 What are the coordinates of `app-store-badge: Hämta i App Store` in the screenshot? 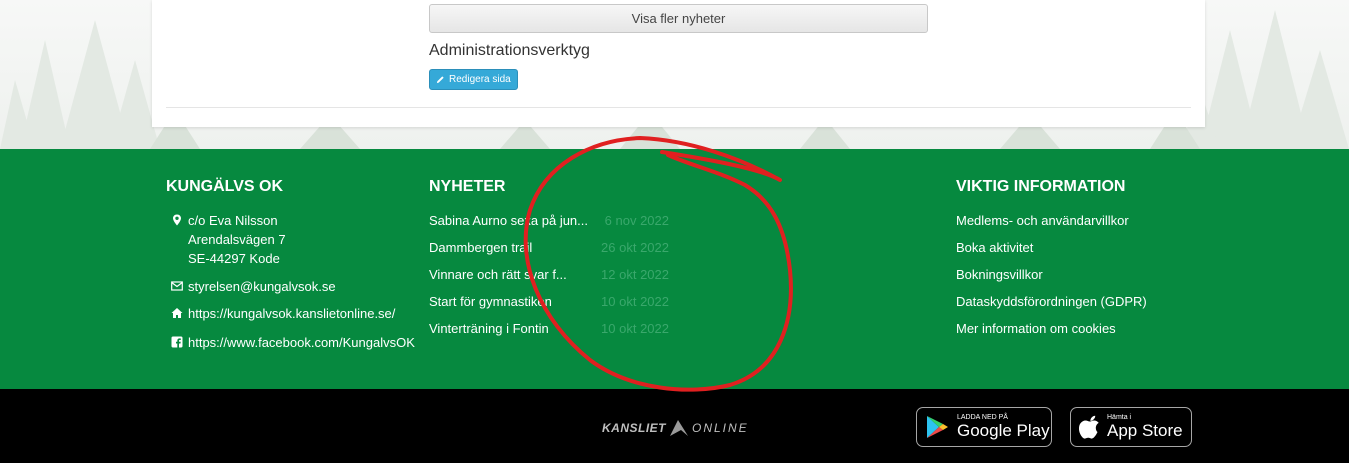 It's located at (1131, 427).